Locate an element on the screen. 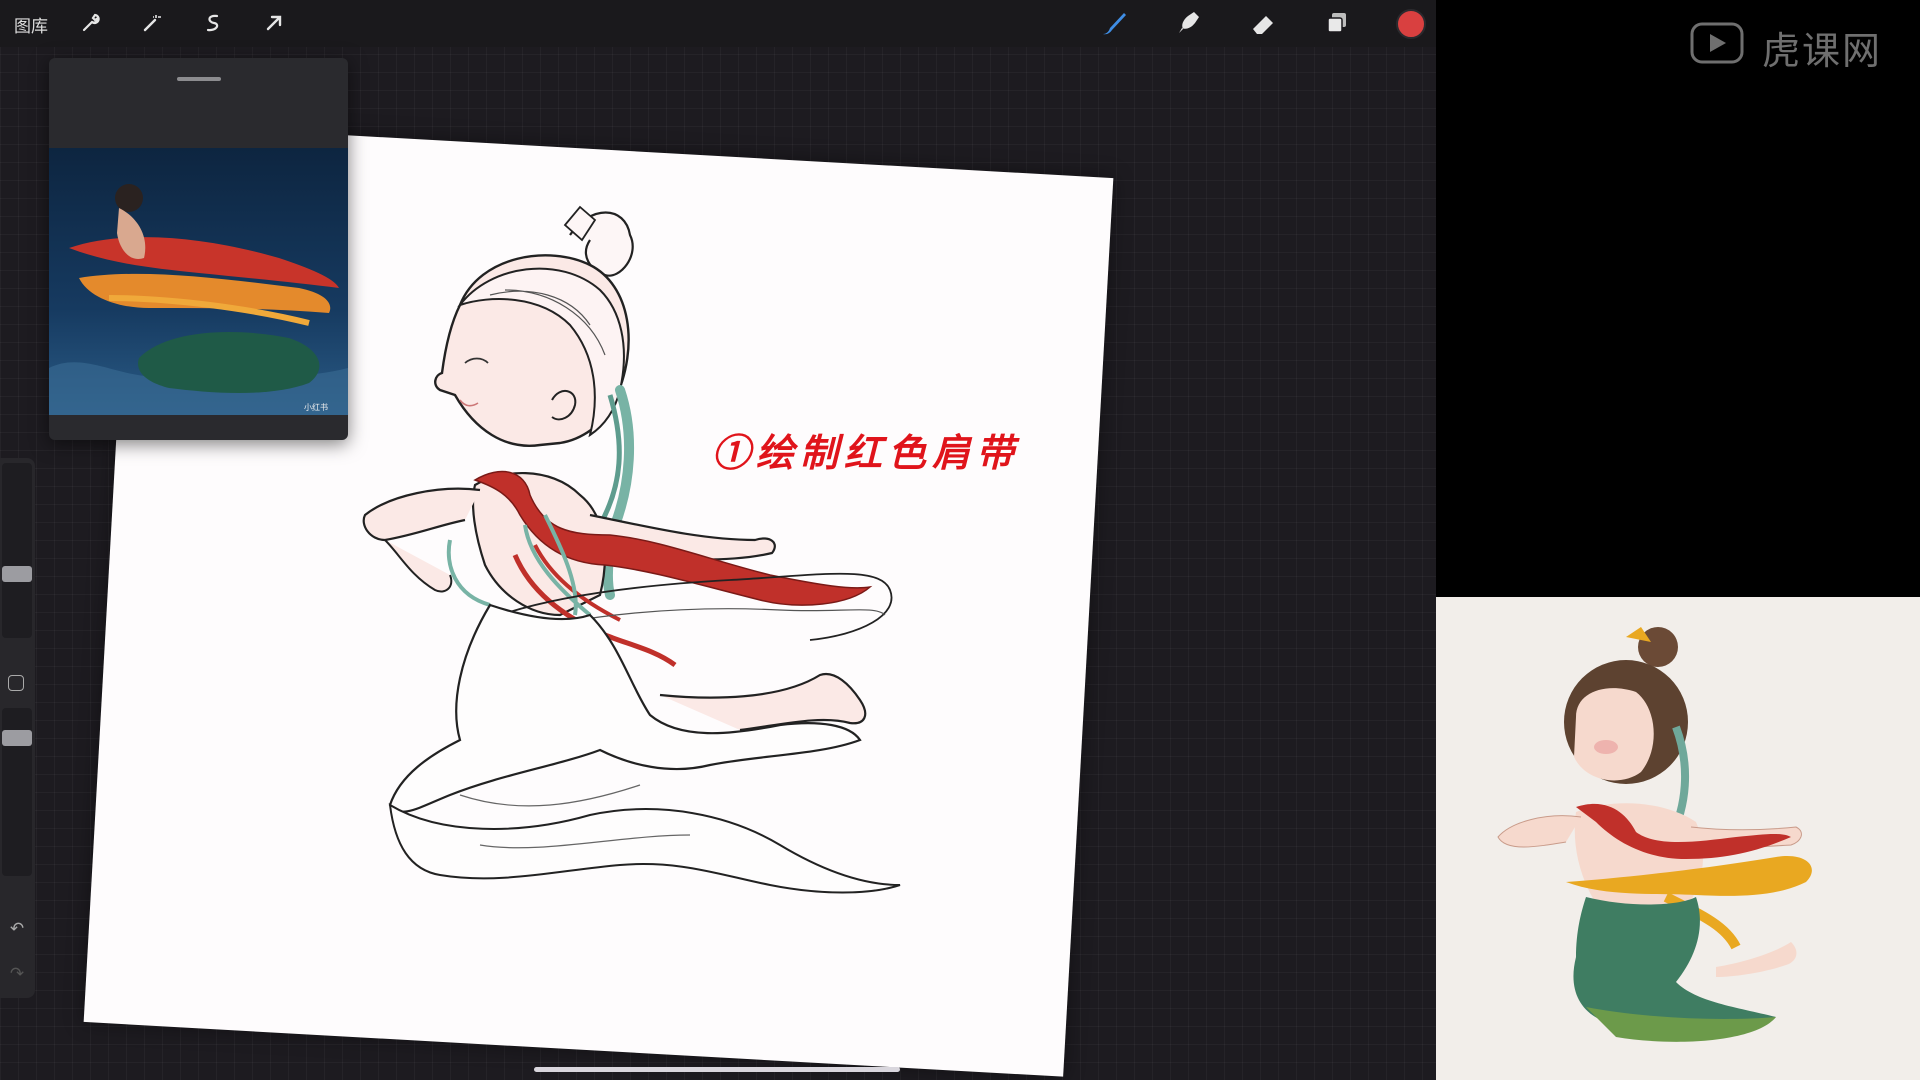 The height and width of the screenshot is (1080, 1920). reference-window: 小红书 is located at coordinates (198, 249).